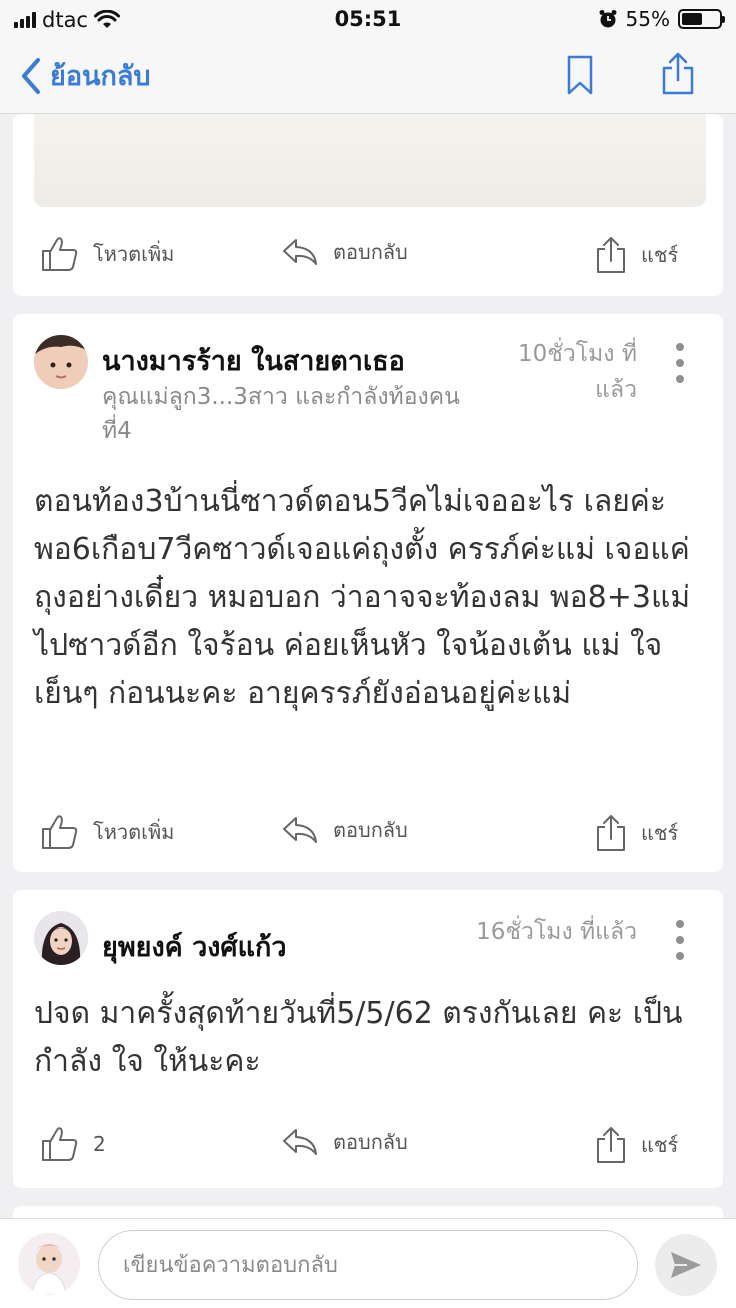  Describe the element at coordinates (368, 76) in the screenshot. I see `nav-bar: ย้อนกลับ` at that location.